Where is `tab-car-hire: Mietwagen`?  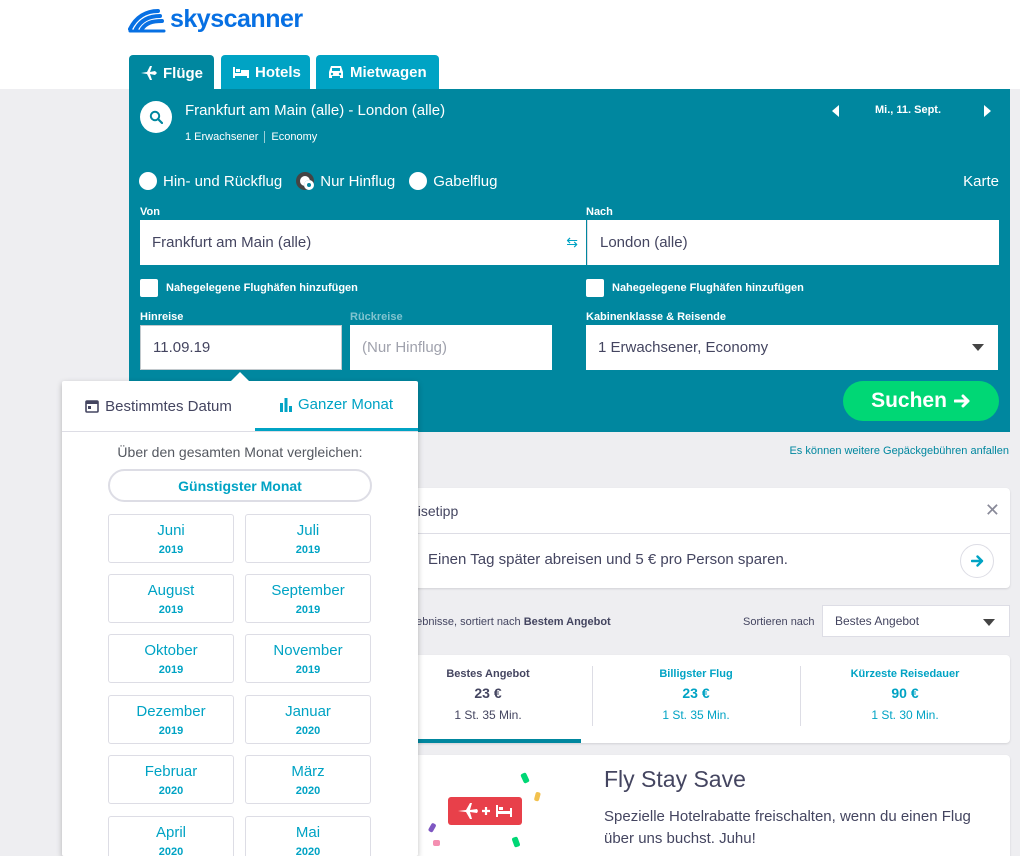
tab-car-hire: Mietwagen is located at coordinates (377, 72).